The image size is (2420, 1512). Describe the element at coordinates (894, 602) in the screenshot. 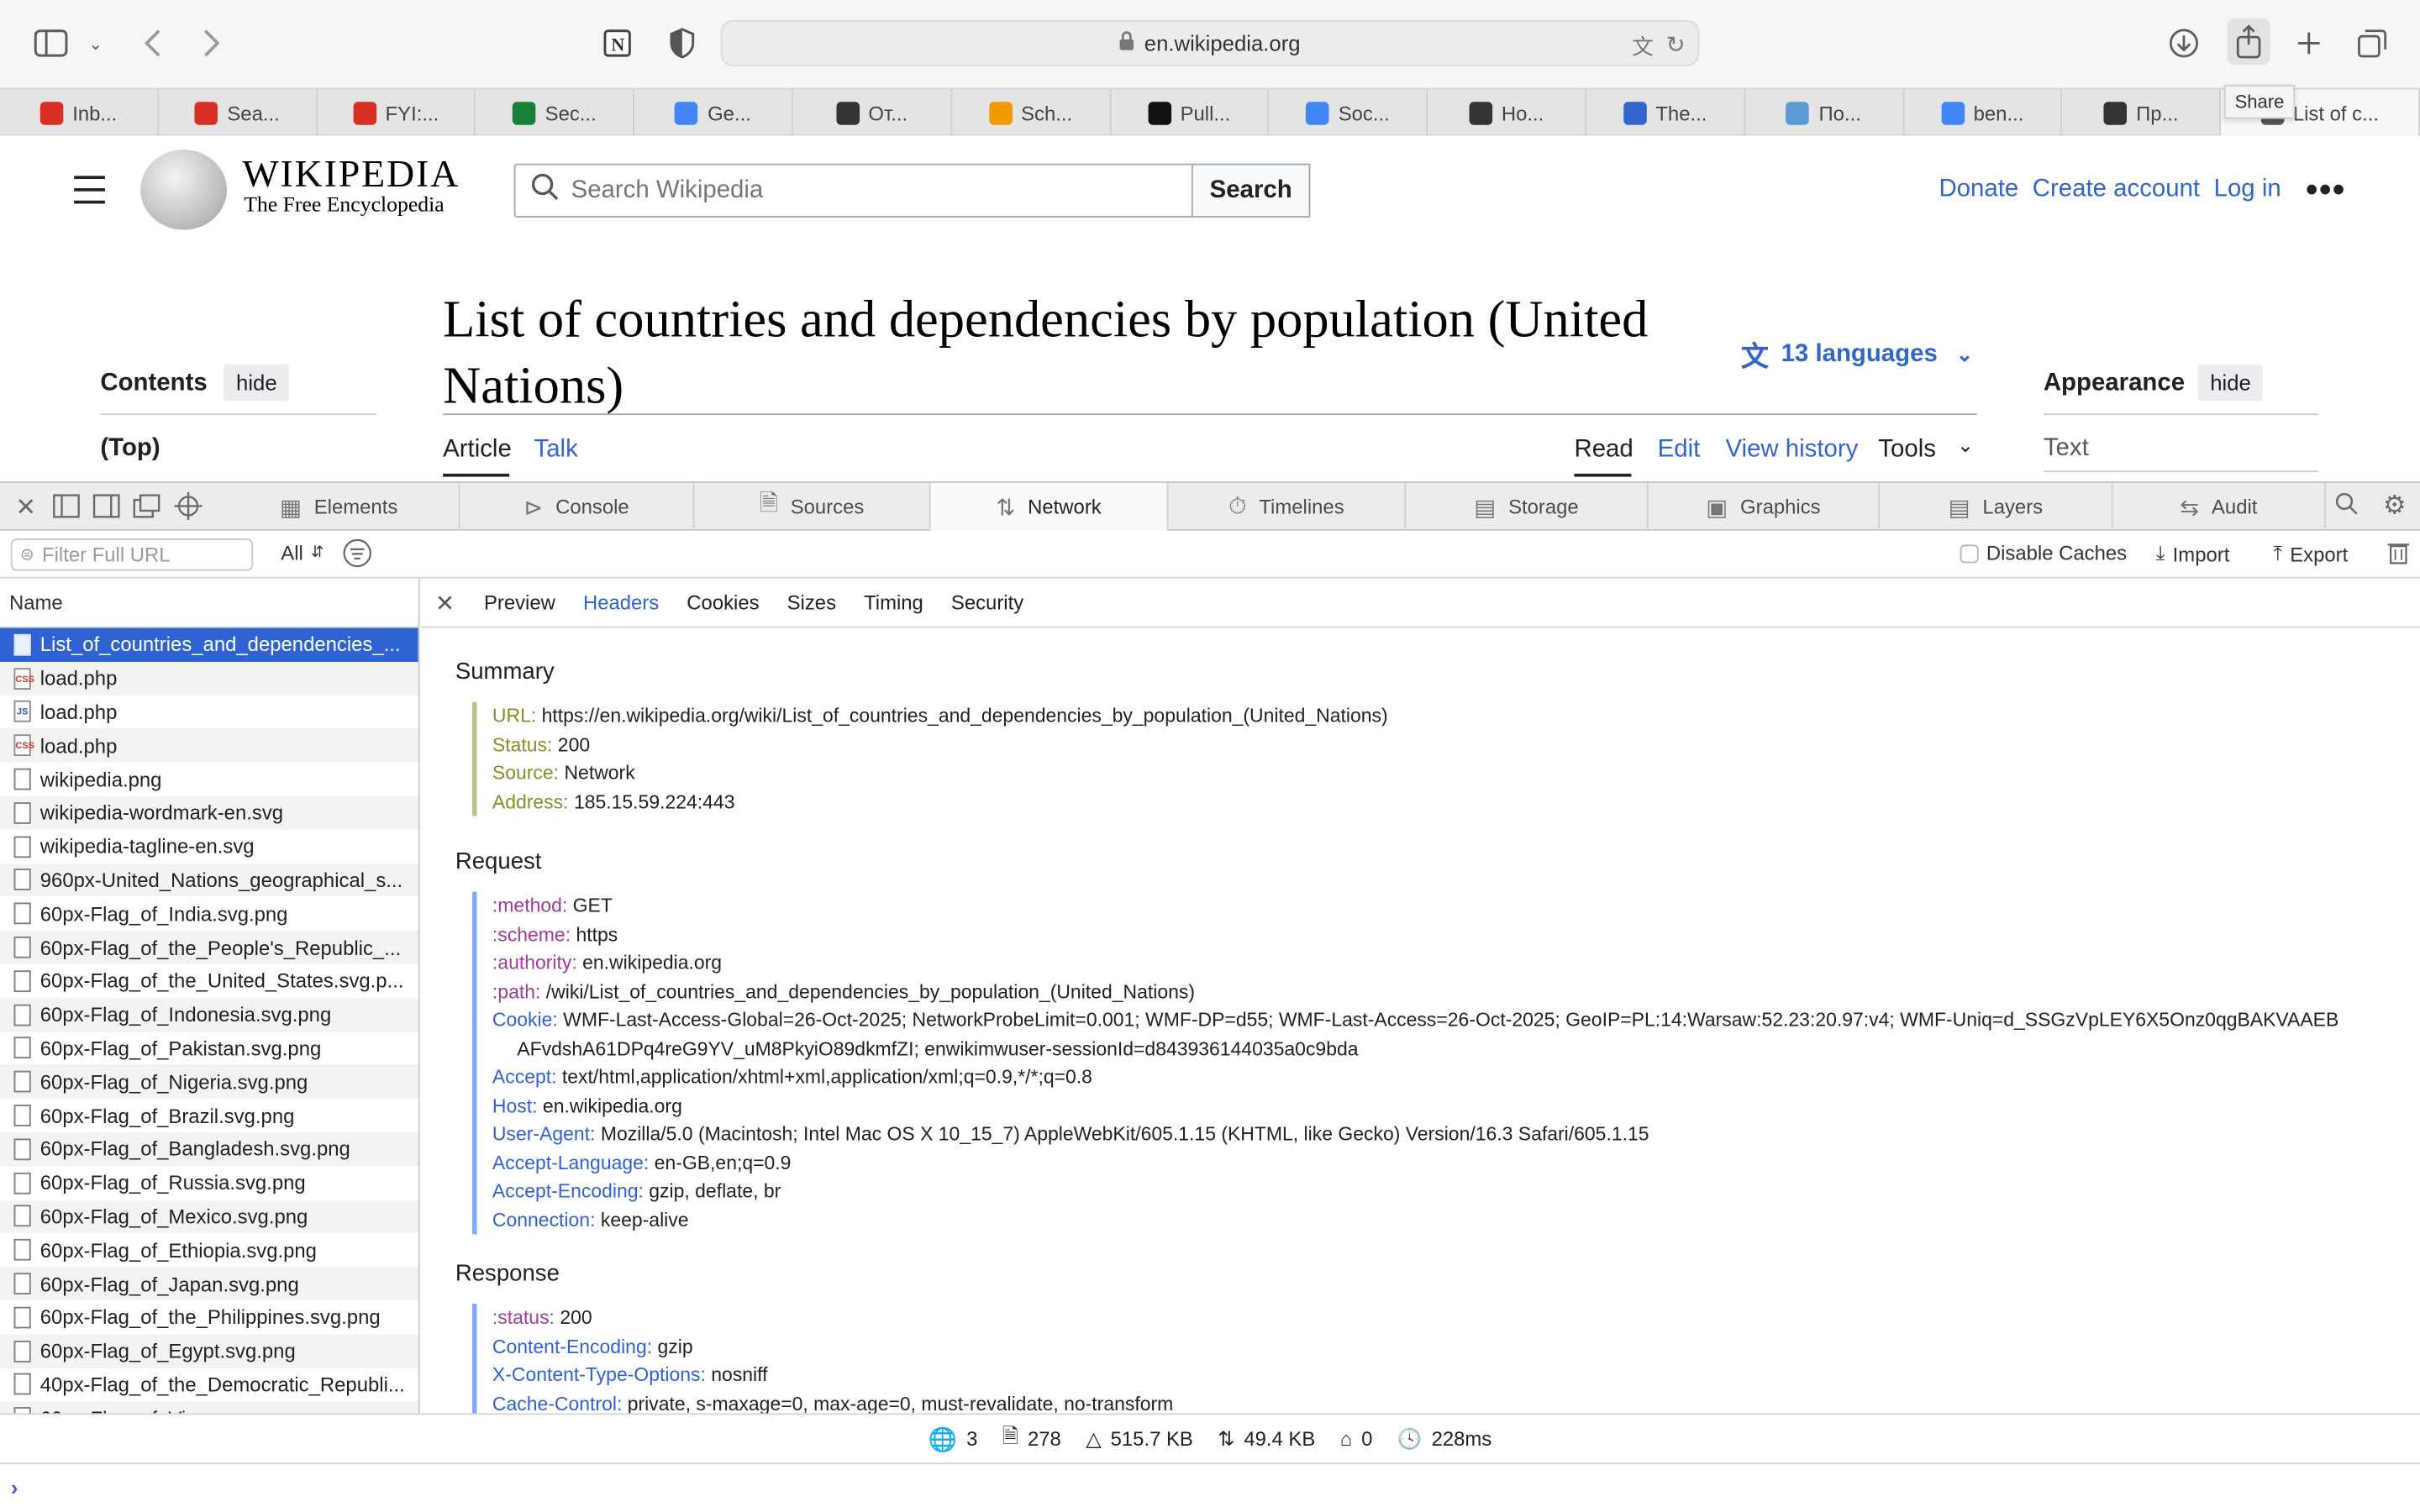

I see `detail-tab-timing: Timing` at that location.